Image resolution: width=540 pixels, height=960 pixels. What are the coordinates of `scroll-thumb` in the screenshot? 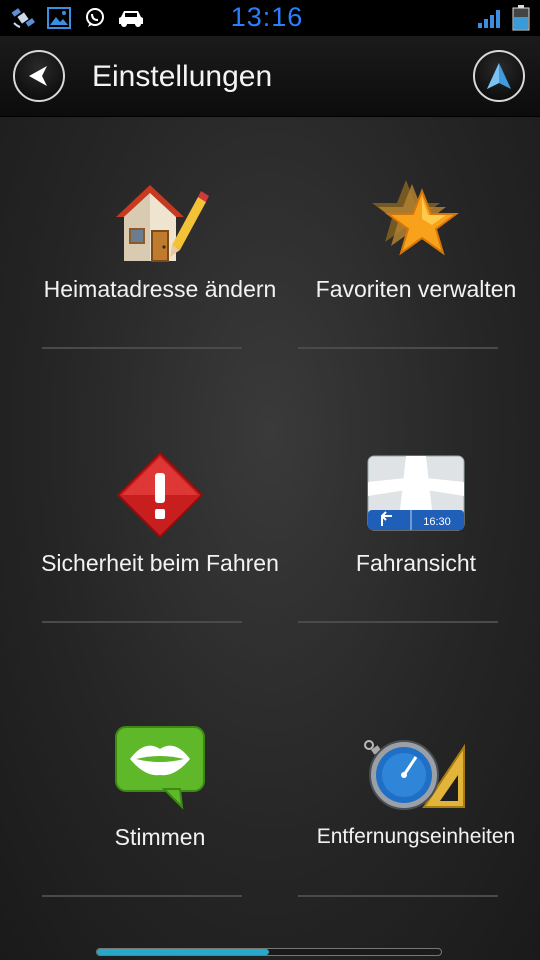 It's located at (183, 952).